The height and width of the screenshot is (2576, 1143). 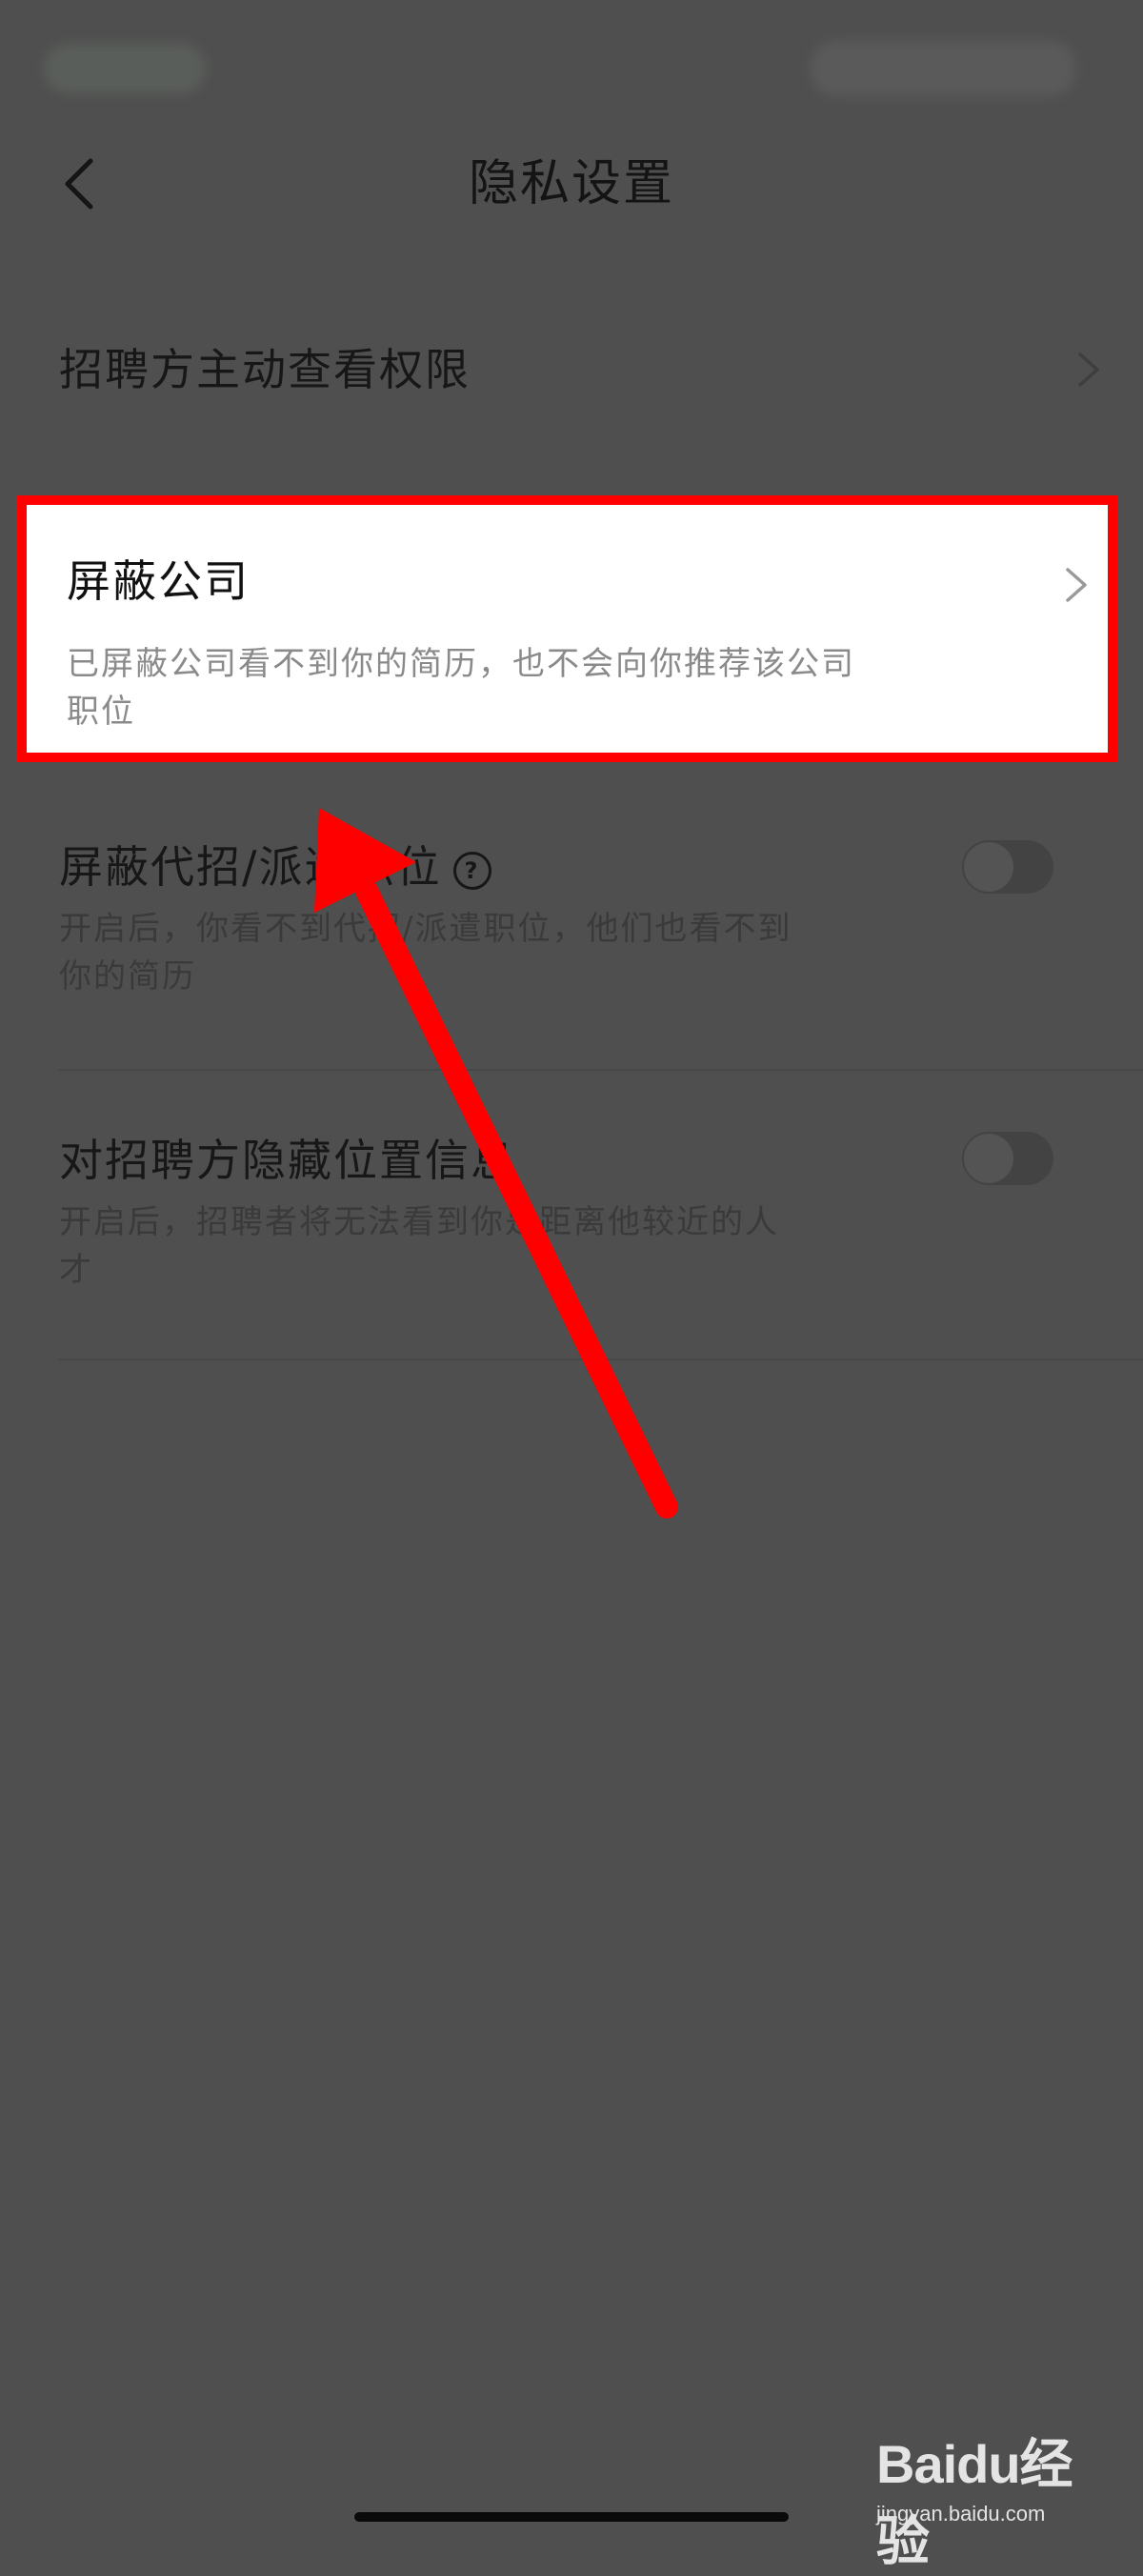 What do you see at coordinates (961, 2514) in the screenshot?
I see `watermark-url: jingyan.baidu.com` at bounding box center [961, 2514].